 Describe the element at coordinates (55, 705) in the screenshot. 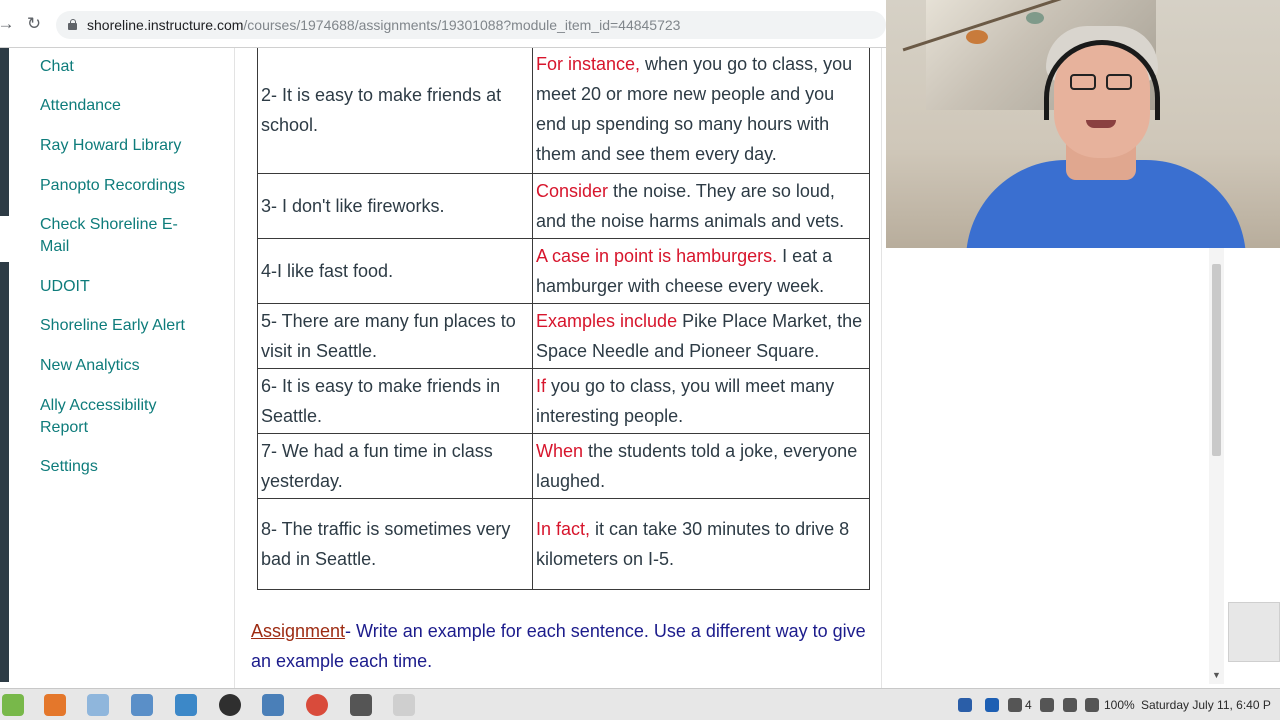

I see `firefox-icon` at that location.